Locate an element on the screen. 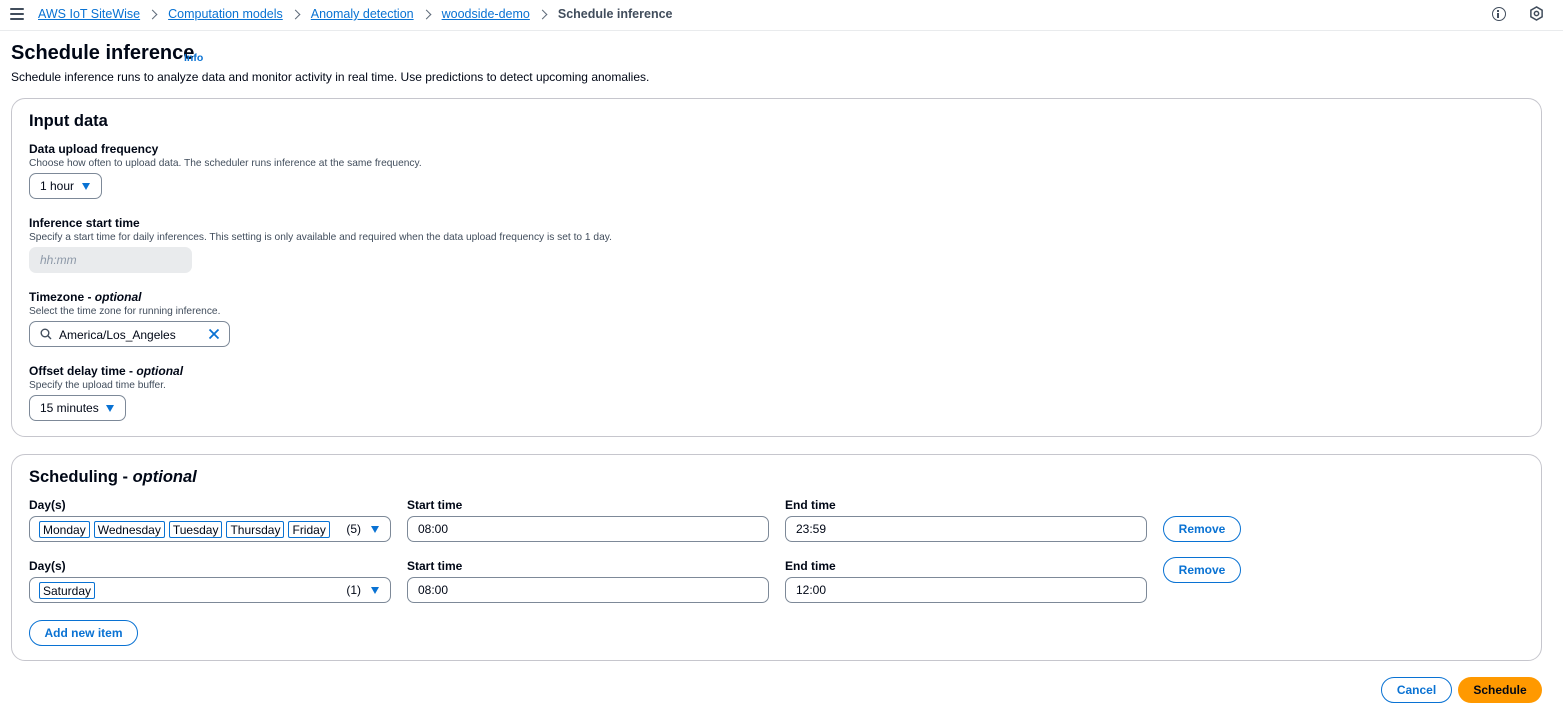 The width and height of the screenshot is (1563, 708). day-token: Tuesday is located at coordinates (195, 529).